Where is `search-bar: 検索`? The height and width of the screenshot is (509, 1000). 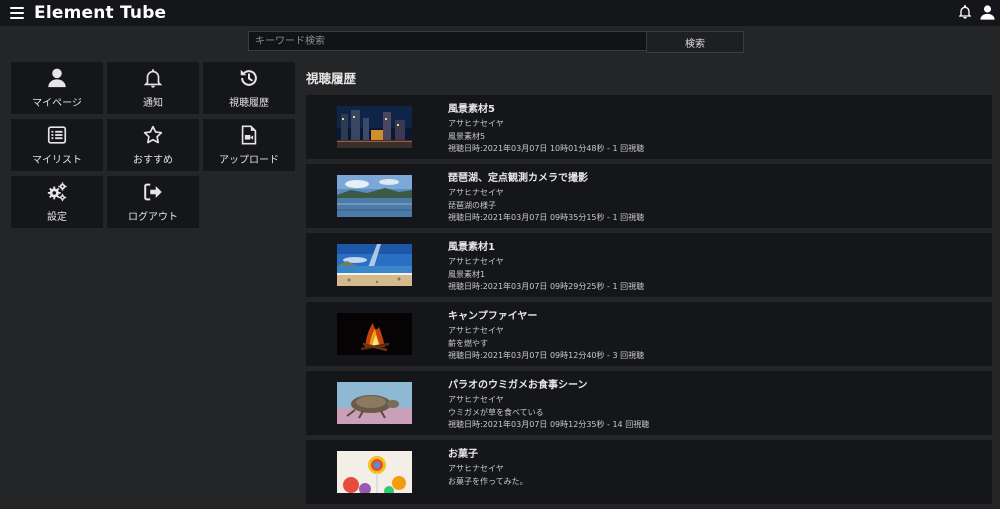
search-bar: 検索 is located at coordinates (496, 42).